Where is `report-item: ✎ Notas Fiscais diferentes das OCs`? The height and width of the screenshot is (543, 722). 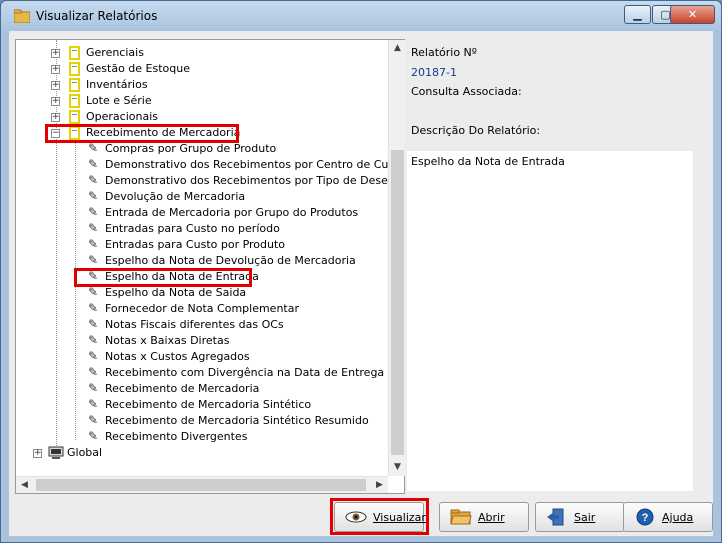 report-item: ✎ Notas Fiscais diferentes das OCs is located at coordinates (202, 325).